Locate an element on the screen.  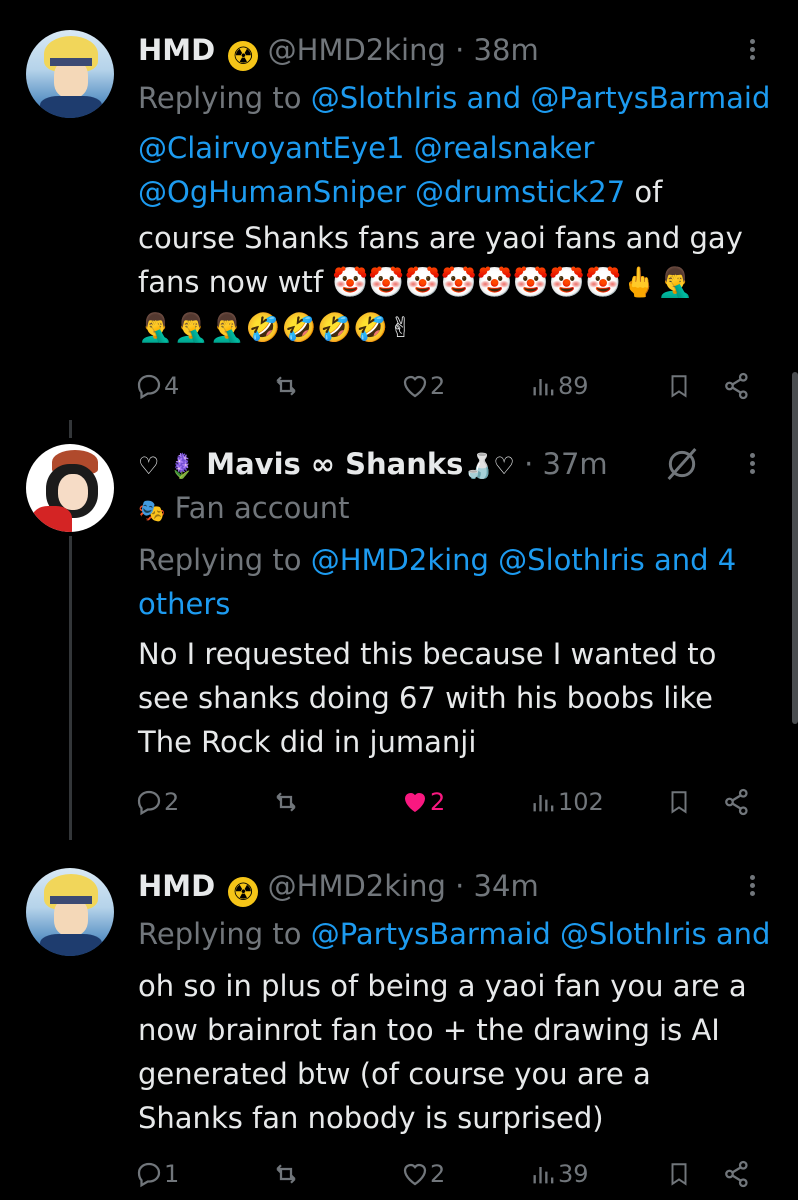
reply-count: 2 is located at coordinates (172, 802).